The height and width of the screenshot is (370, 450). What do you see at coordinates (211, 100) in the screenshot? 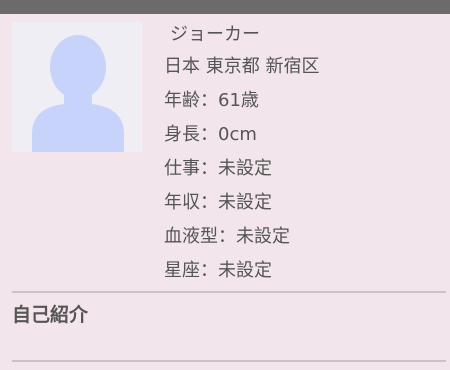
I see `profile-age: 年齢：61歳` at bounding box center [211, 100].